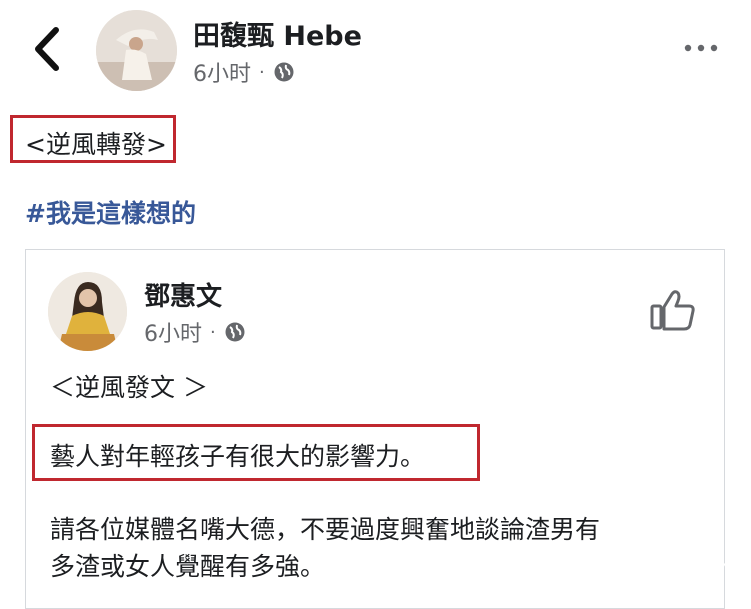 Image resolution: width=751 pixels, height=609 pixels. What do you see at coordinates (673, 310) in the screenshot?
I see `thumbs-up-icon` at bounding box center [673, 310].